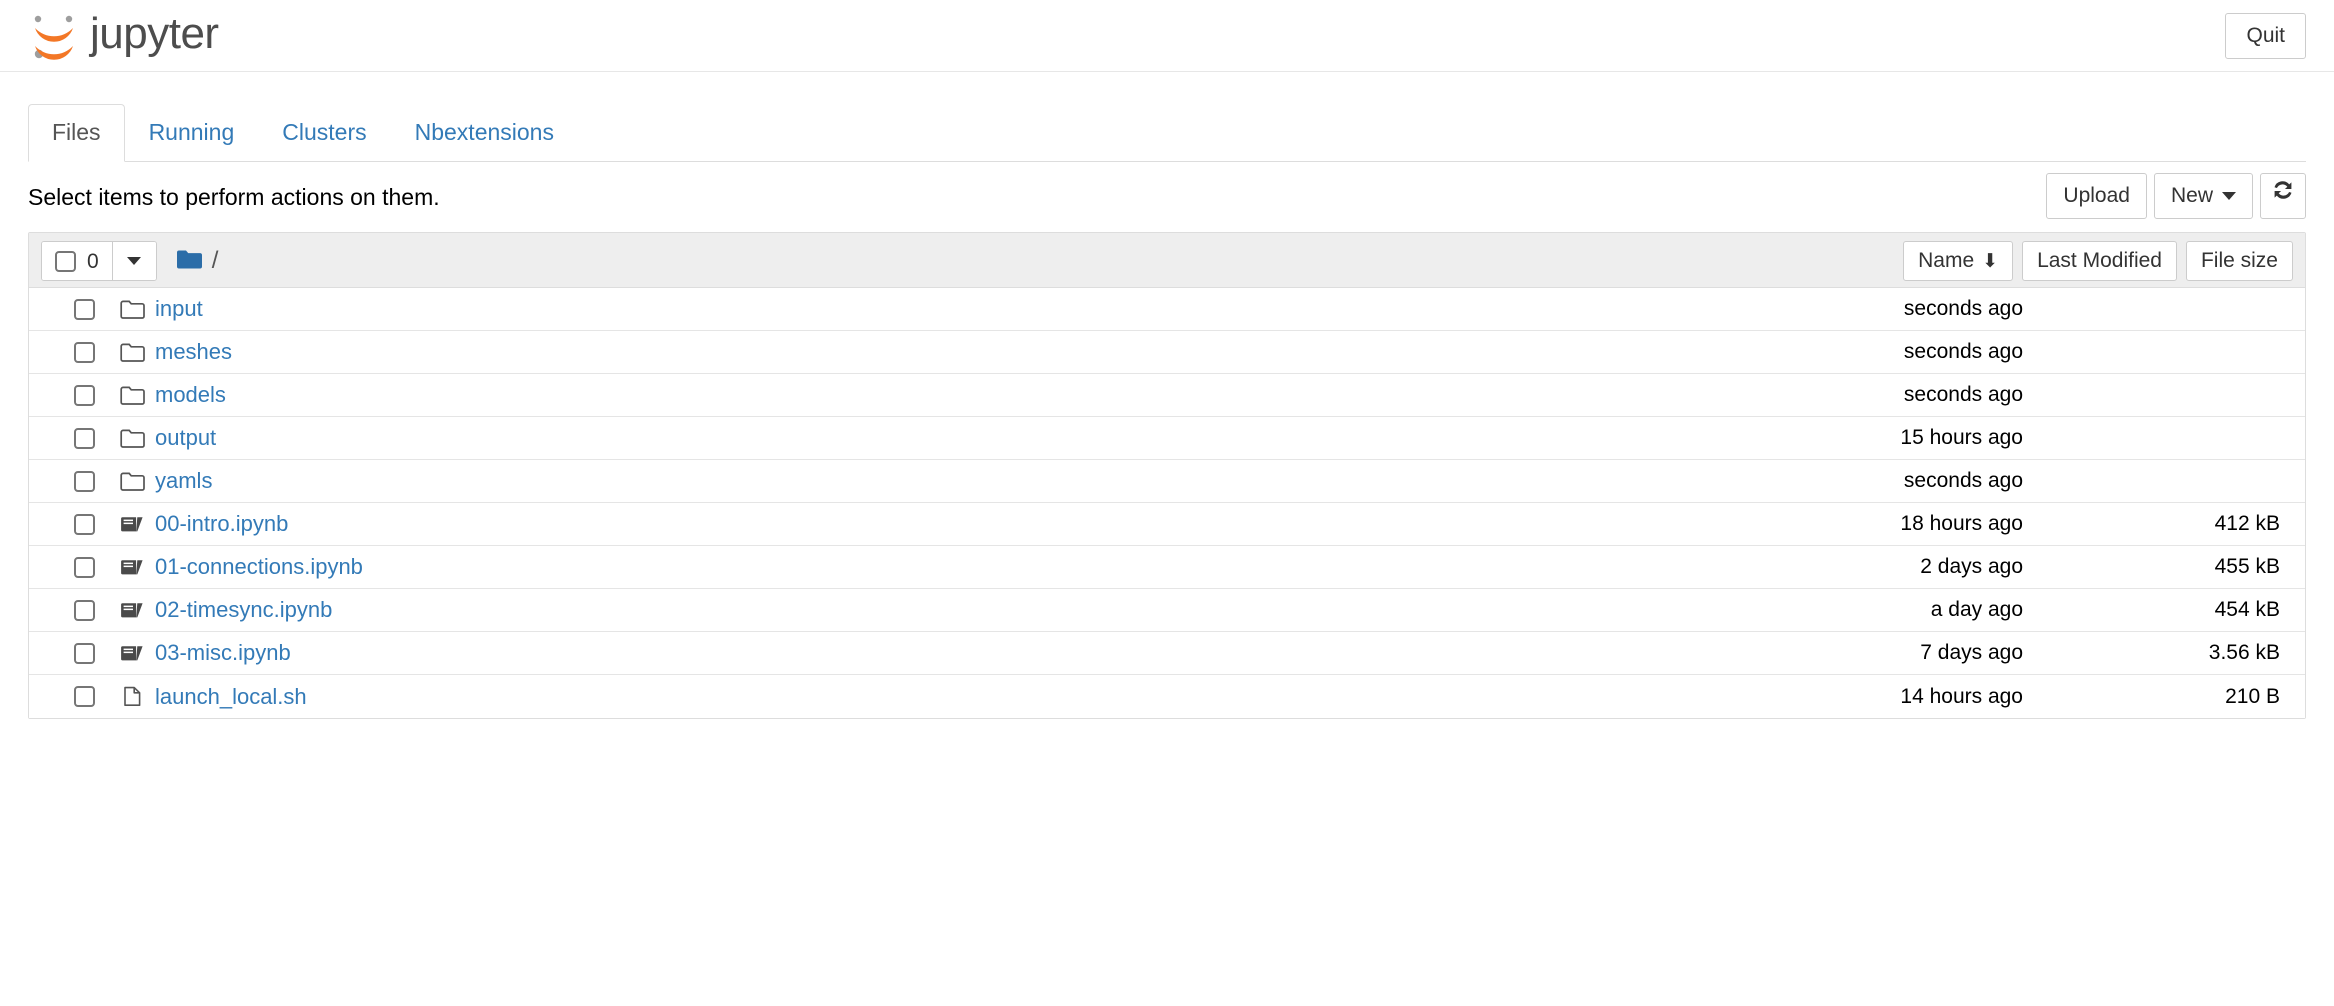 The image size is (2334, 1006). Describe the element at coordinates (189, 261) in the screenshot. I see `folder-filled-icon` at that location.